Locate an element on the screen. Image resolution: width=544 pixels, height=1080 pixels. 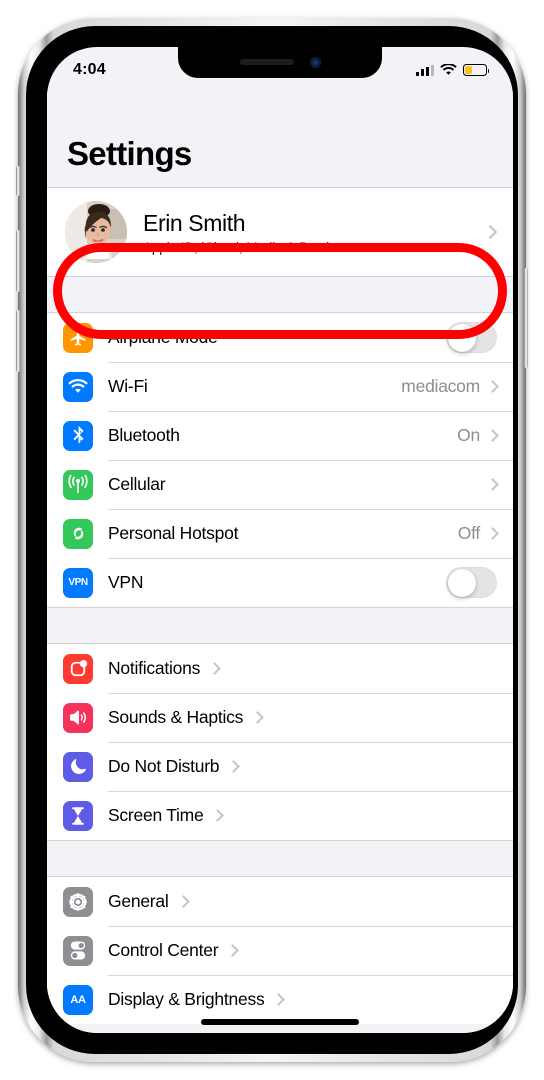
sounds-icon is located at coordinates (78, 717).